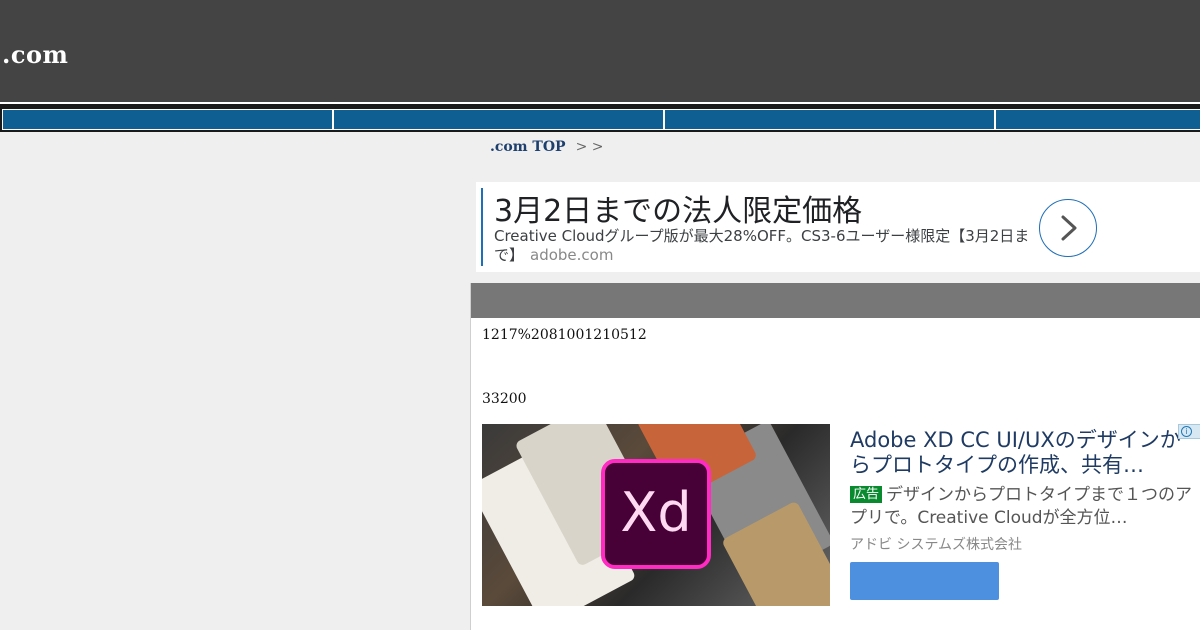  I want to click on content-text-2: 33200, so click(504, 399).